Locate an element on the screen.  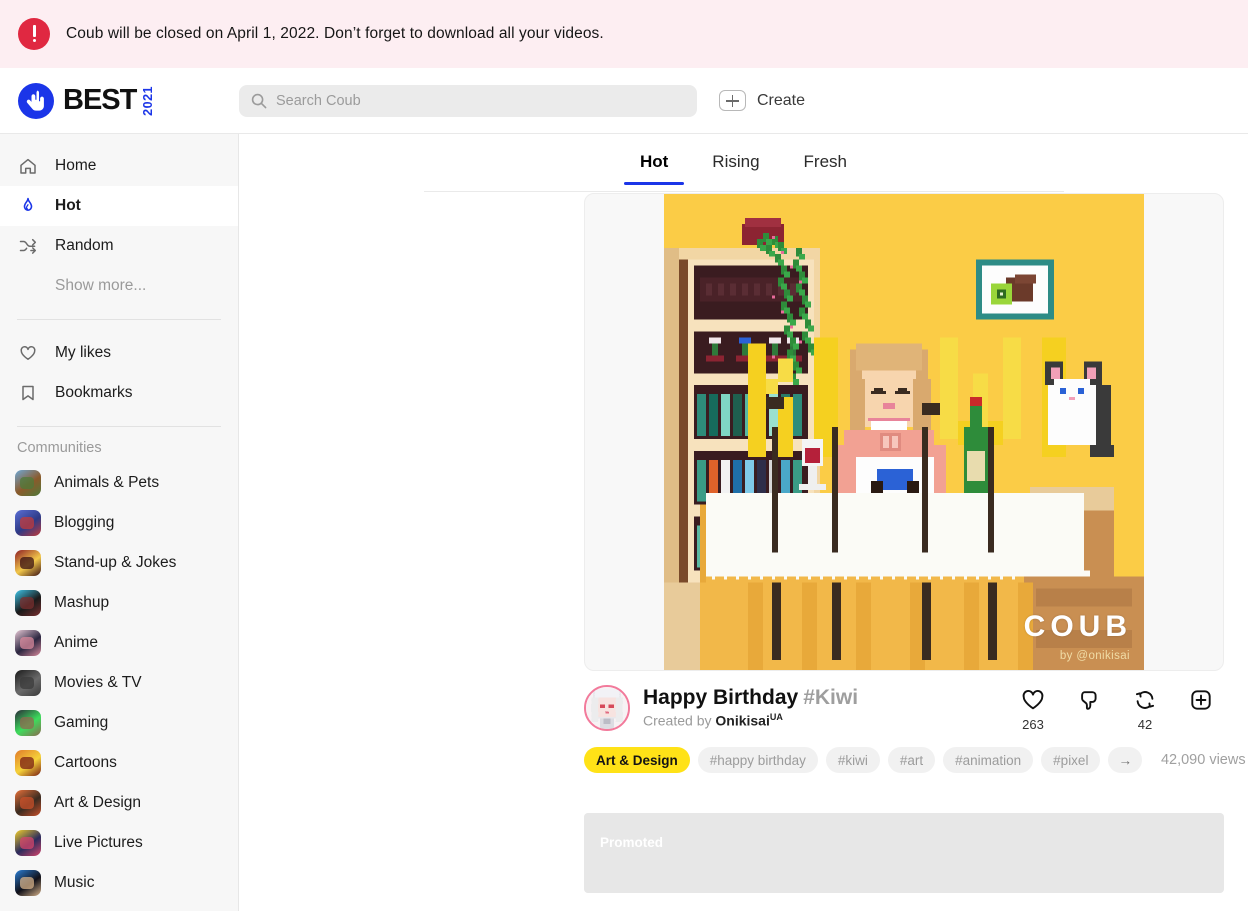
sidebar-item-label: Home is located at coordinates (76, 165).